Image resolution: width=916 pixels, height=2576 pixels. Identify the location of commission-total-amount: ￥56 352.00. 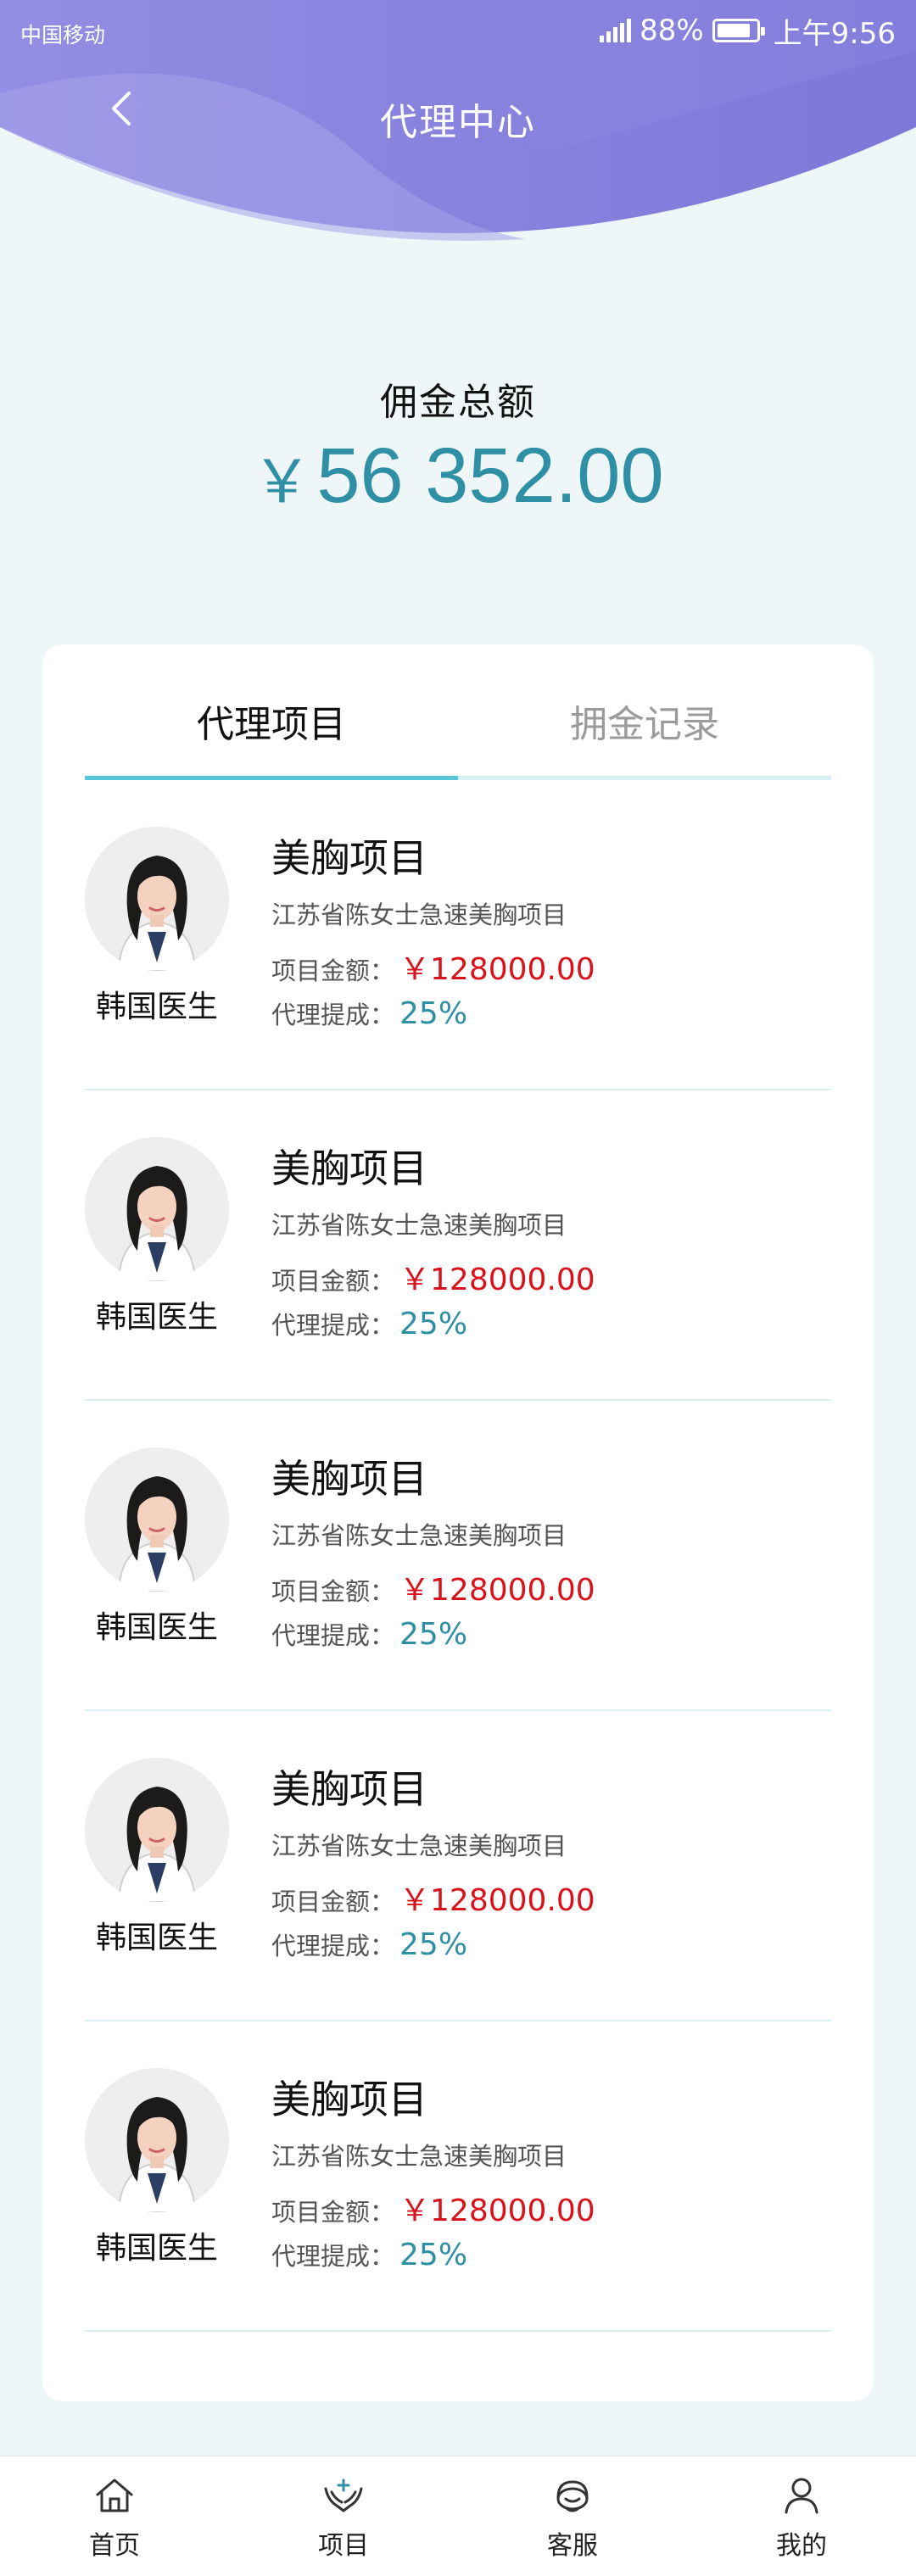
(458, 486).